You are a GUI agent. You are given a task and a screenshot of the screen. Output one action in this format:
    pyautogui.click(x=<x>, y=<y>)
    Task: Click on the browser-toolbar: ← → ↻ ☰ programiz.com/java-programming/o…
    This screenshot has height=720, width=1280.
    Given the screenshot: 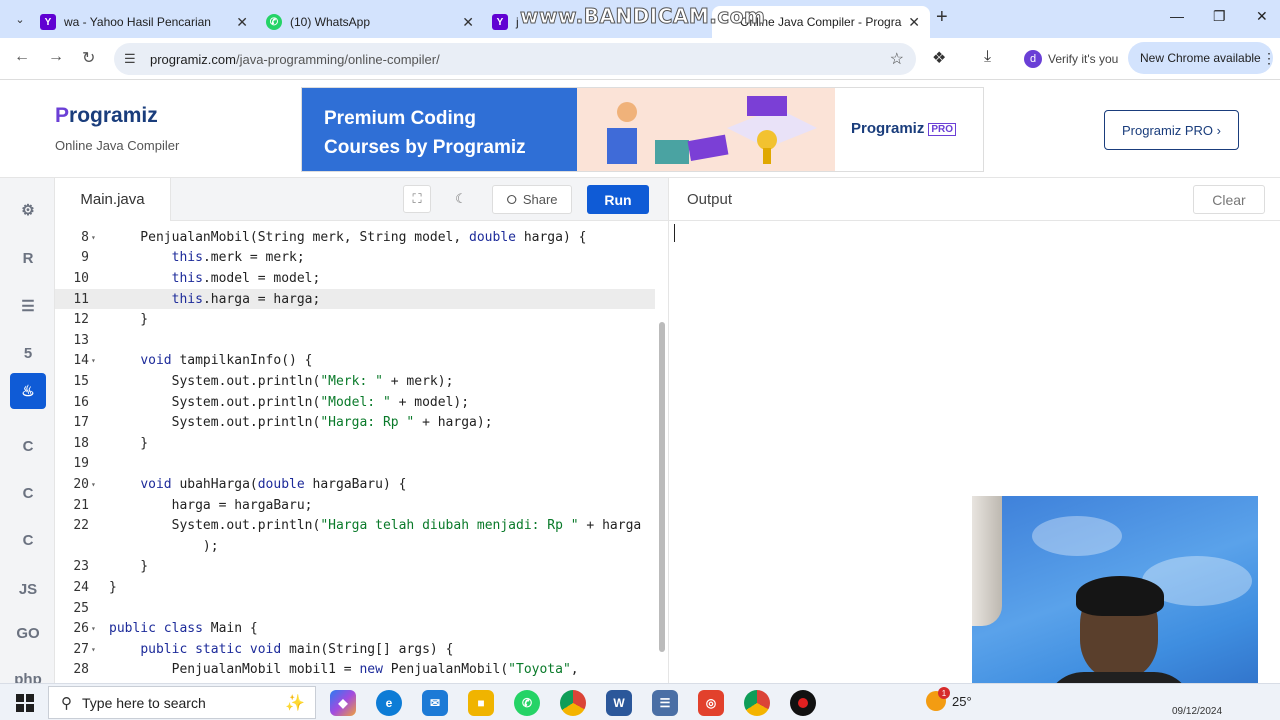 What is the action you would take?
    pyautogui.click(x=640, y=59)
    